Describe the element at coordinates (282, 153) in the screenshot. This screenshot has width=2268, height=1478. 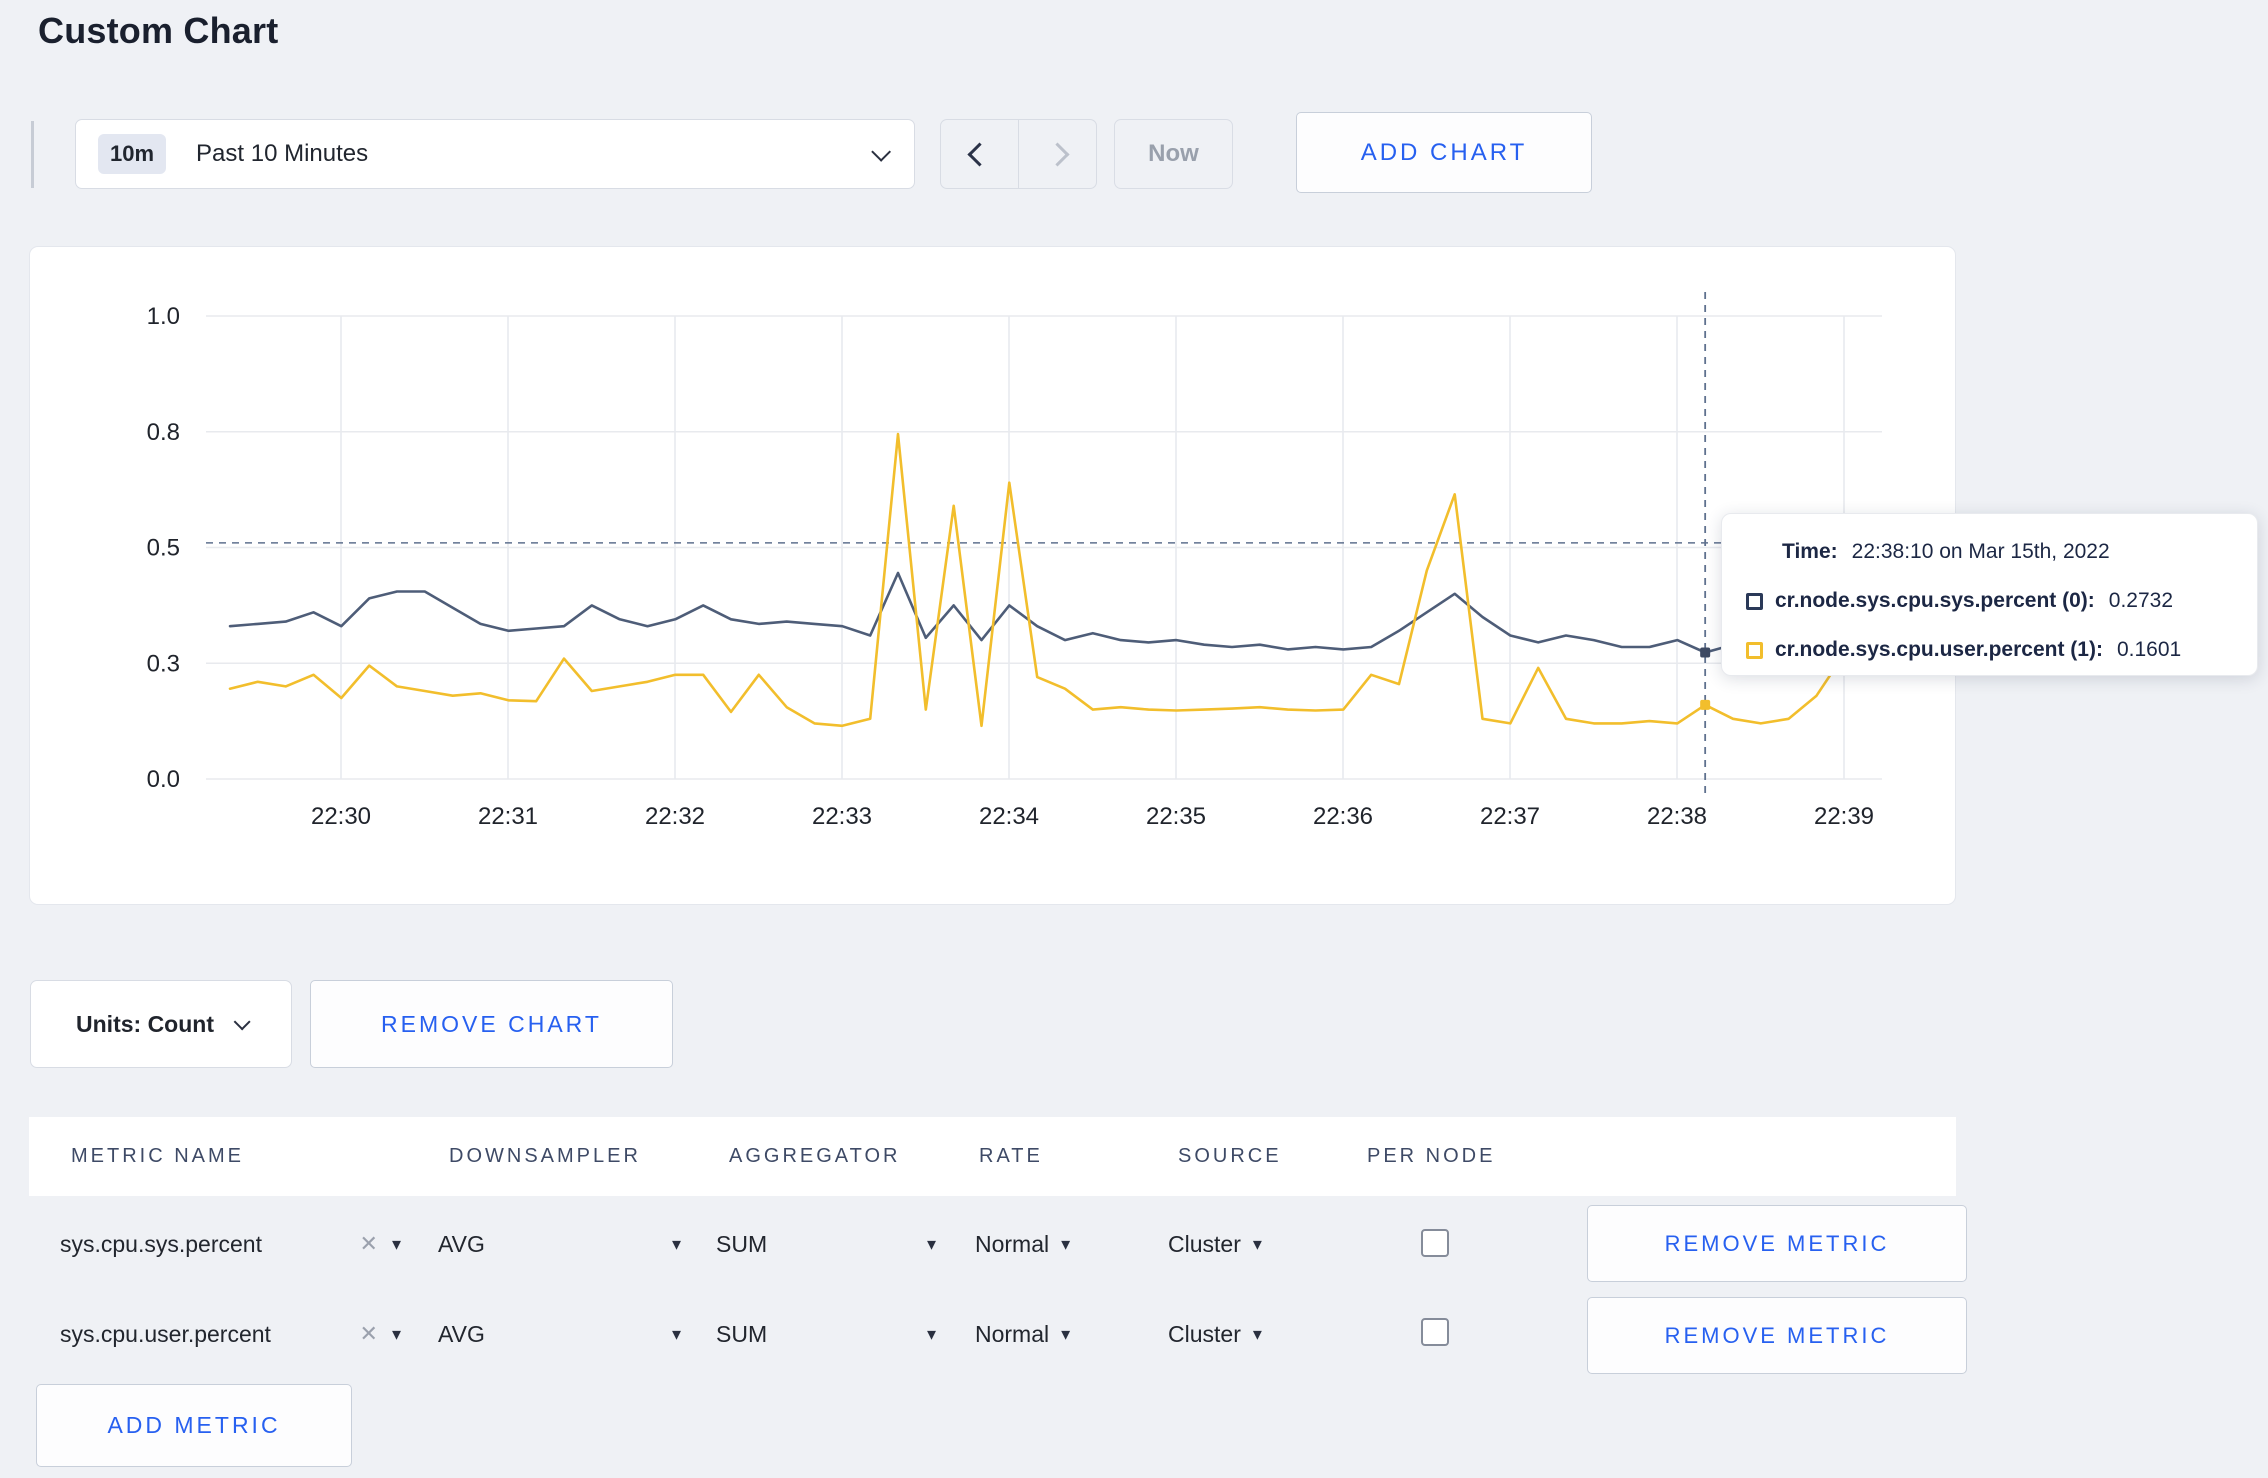
I see `time-range-label: Past 10 Minutes` at that location.